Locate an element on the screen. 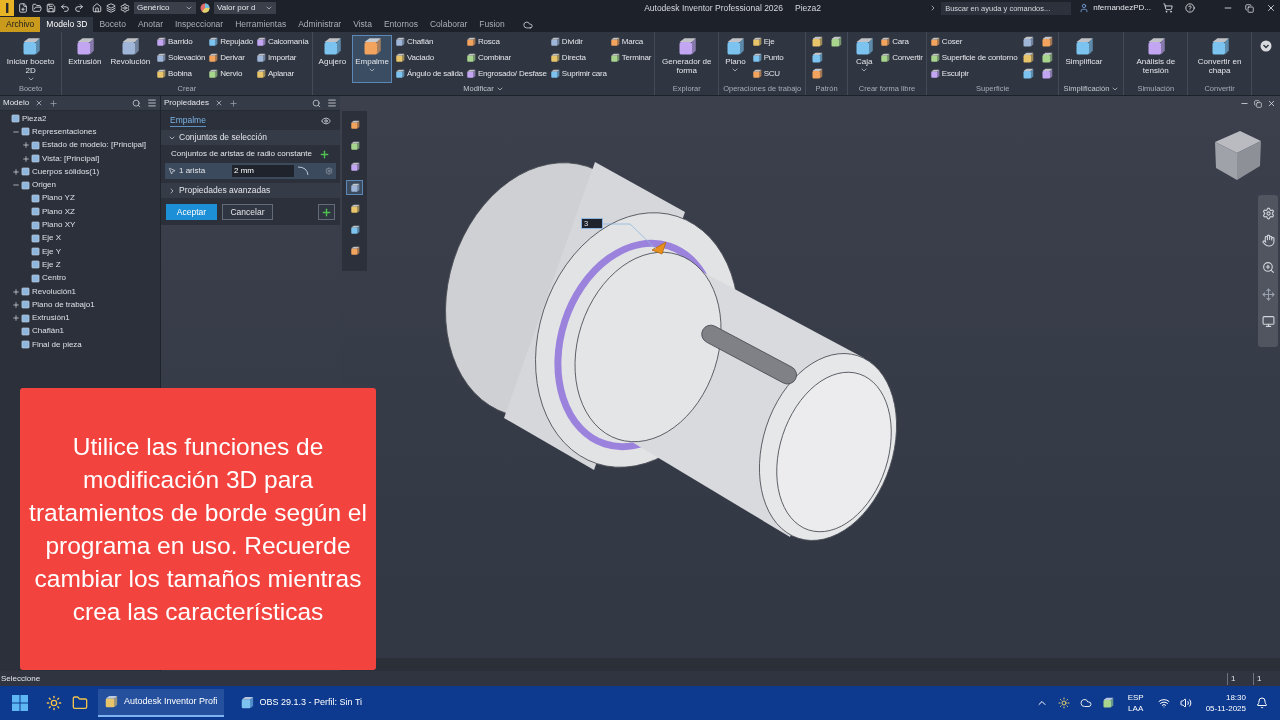 This screenshot has height=720, width=1280. ribbon-button: Análisis de tensión is located at coordinates (1156, 59).